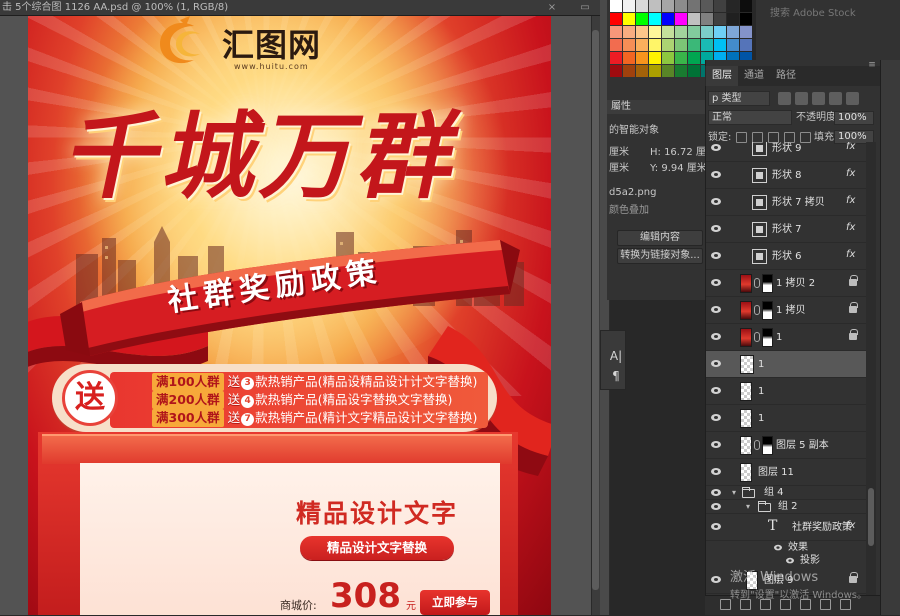 The image size is (900, 616). I want to click on layer-name: 1 拷贝 2, so click(795, 283).